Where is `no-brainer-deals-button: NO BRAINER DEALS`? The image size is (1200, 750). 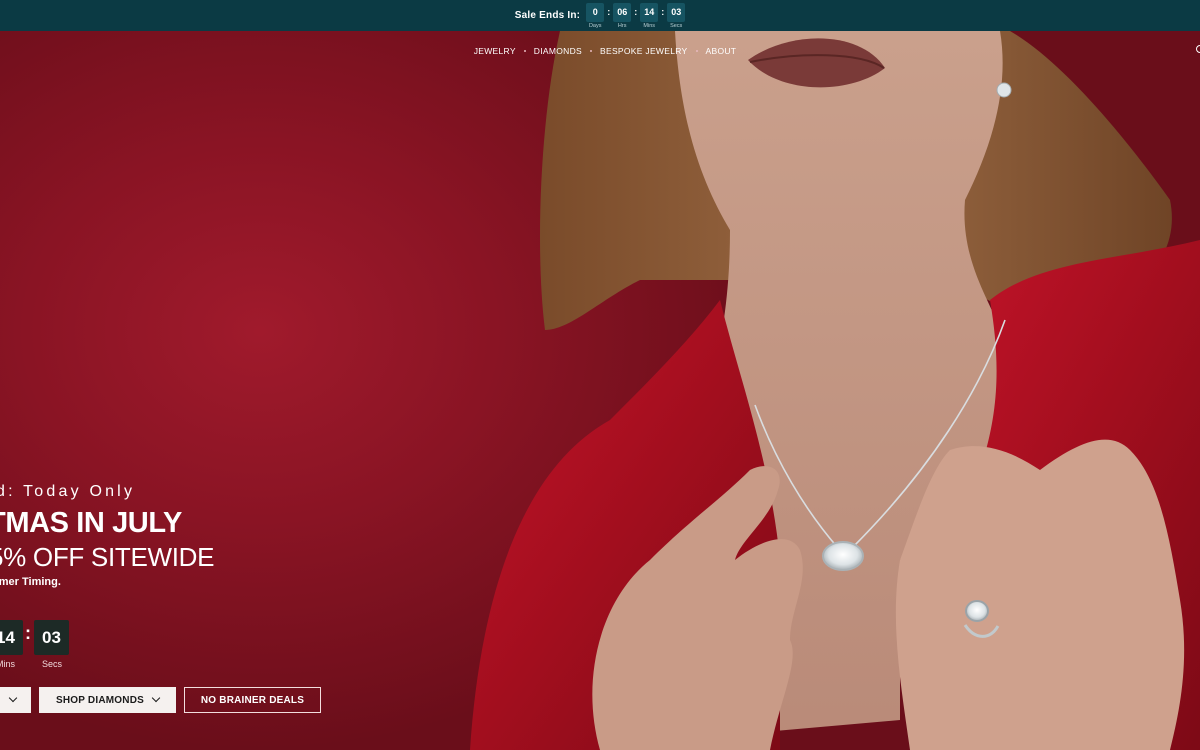
no-brainer-deals-button: NO BRAINER DEALS is located at coordinates (252, 700).